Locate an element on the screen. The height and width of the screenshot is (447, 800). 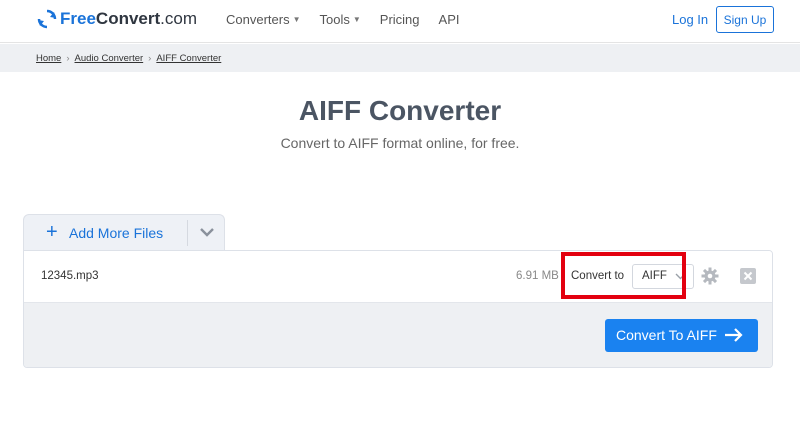
signup-button: Sign Up is located at coordinates (745, 19).